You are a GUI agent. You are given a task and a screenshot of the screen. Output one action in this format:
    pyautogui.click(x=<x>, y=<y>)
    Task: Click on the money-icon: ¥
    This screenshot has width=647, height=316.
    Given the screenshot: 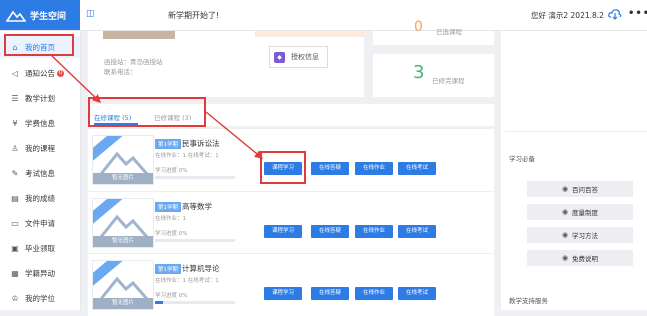 What is the action you would take?
    pyautogui.click(x=15, y=123)
    